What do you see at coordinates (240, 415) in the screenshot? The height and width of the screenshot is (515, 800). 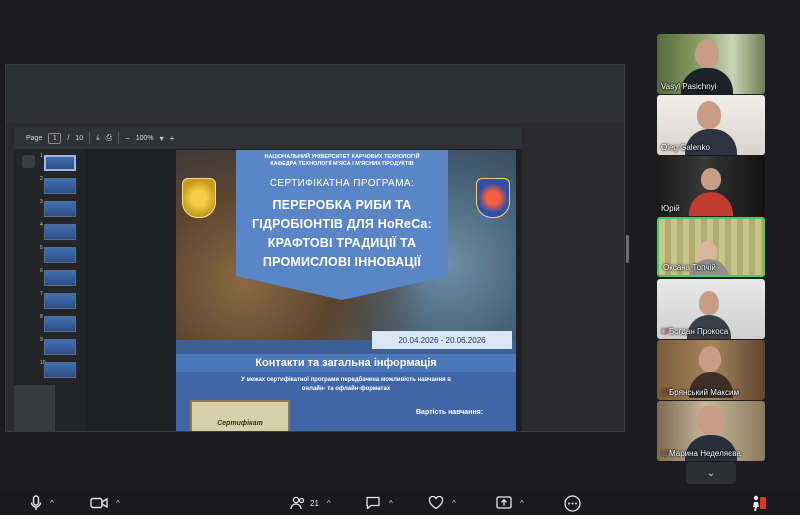 I see `certificate-image: Сертифікат` at bounding box center [240, 415].